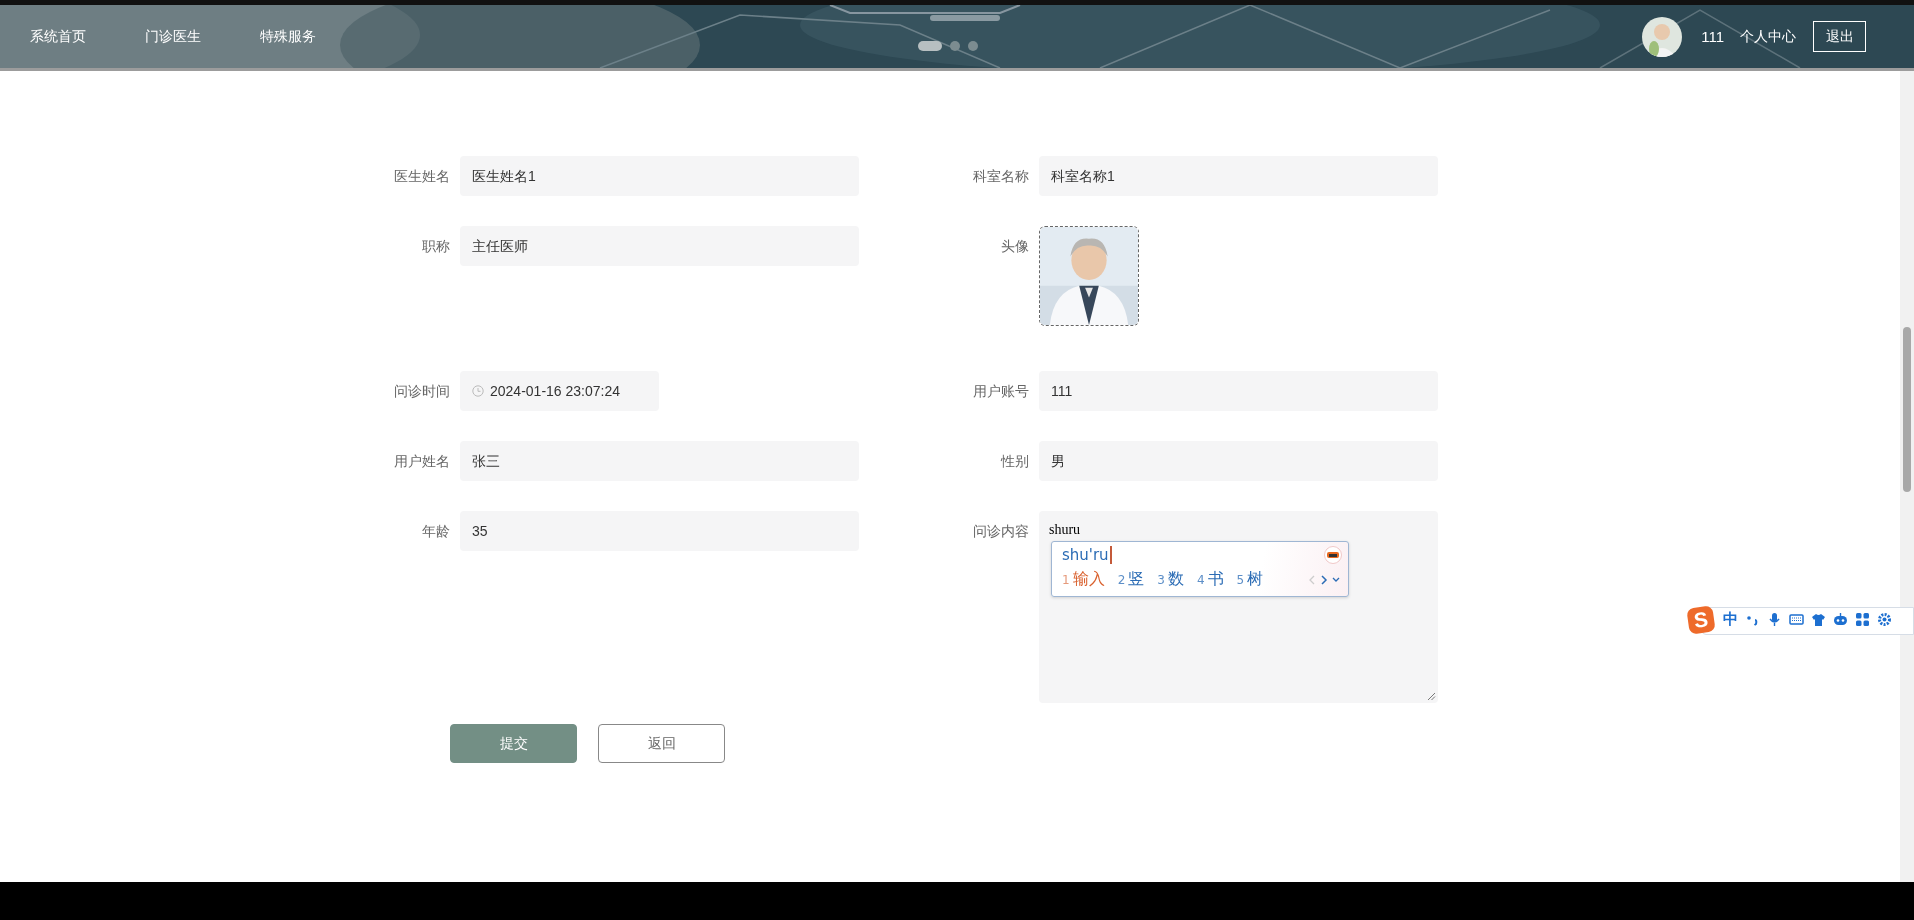 The height and width of the screenshot is (920, 1914). I want to click on text-field: 医生姓名1, so click(659, 176).